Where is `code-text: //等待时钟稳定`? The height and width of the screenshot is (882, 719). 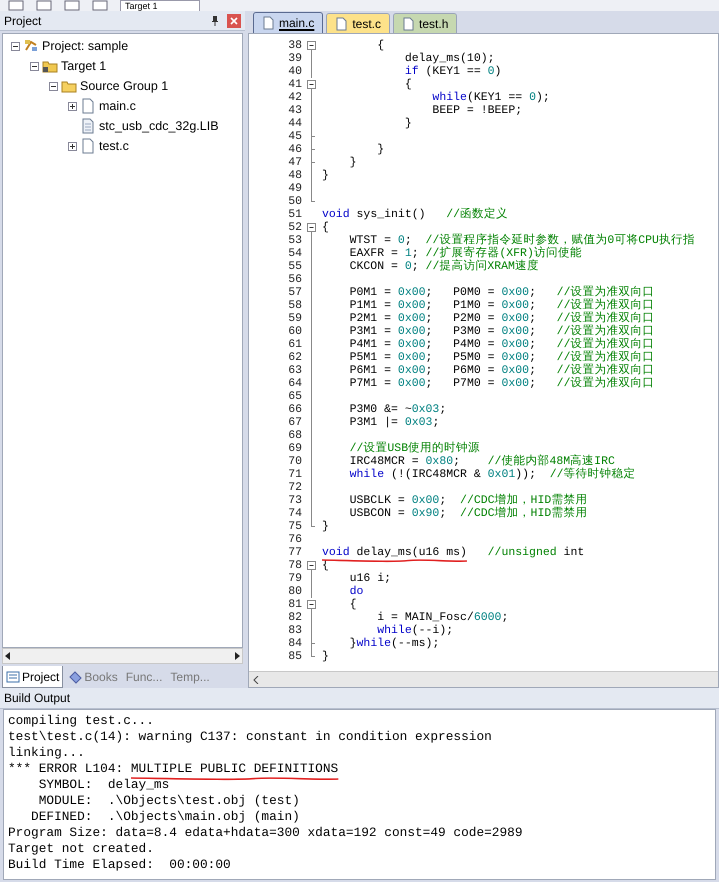
code-text: //等待时钟稳定 is located at coordinates (593, 474).